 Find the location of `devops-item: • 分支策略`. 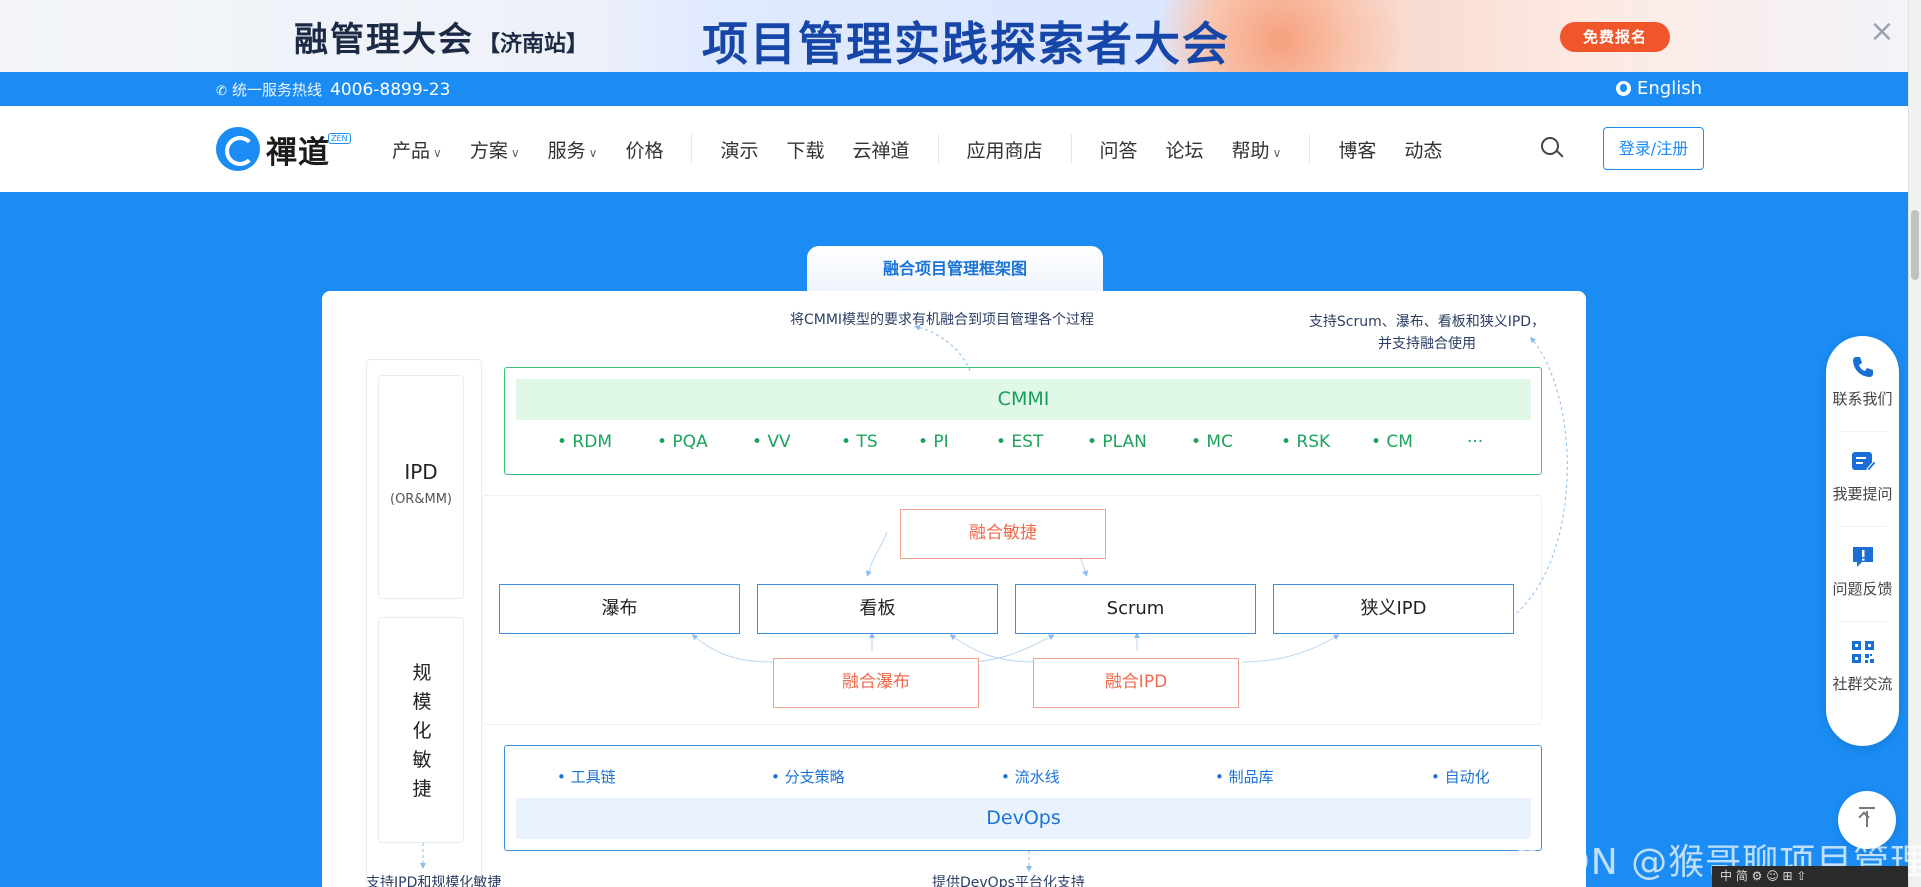

devops-item: • 分支策略 is located at coordinates (808, 777).